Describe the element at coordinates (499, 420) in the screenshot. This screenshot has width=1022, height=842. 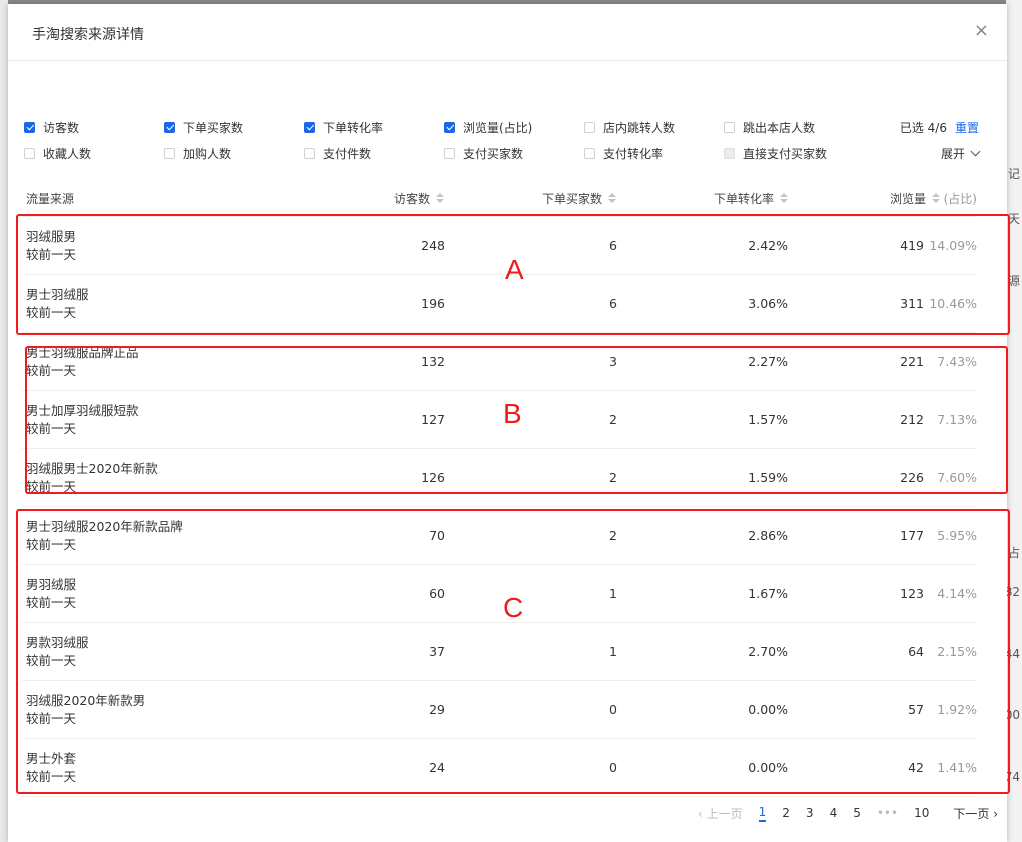
I see `table-row: 男士加厚羽绒服短款 较前一天 127 2 1.57% 212 7.13%` at that location.